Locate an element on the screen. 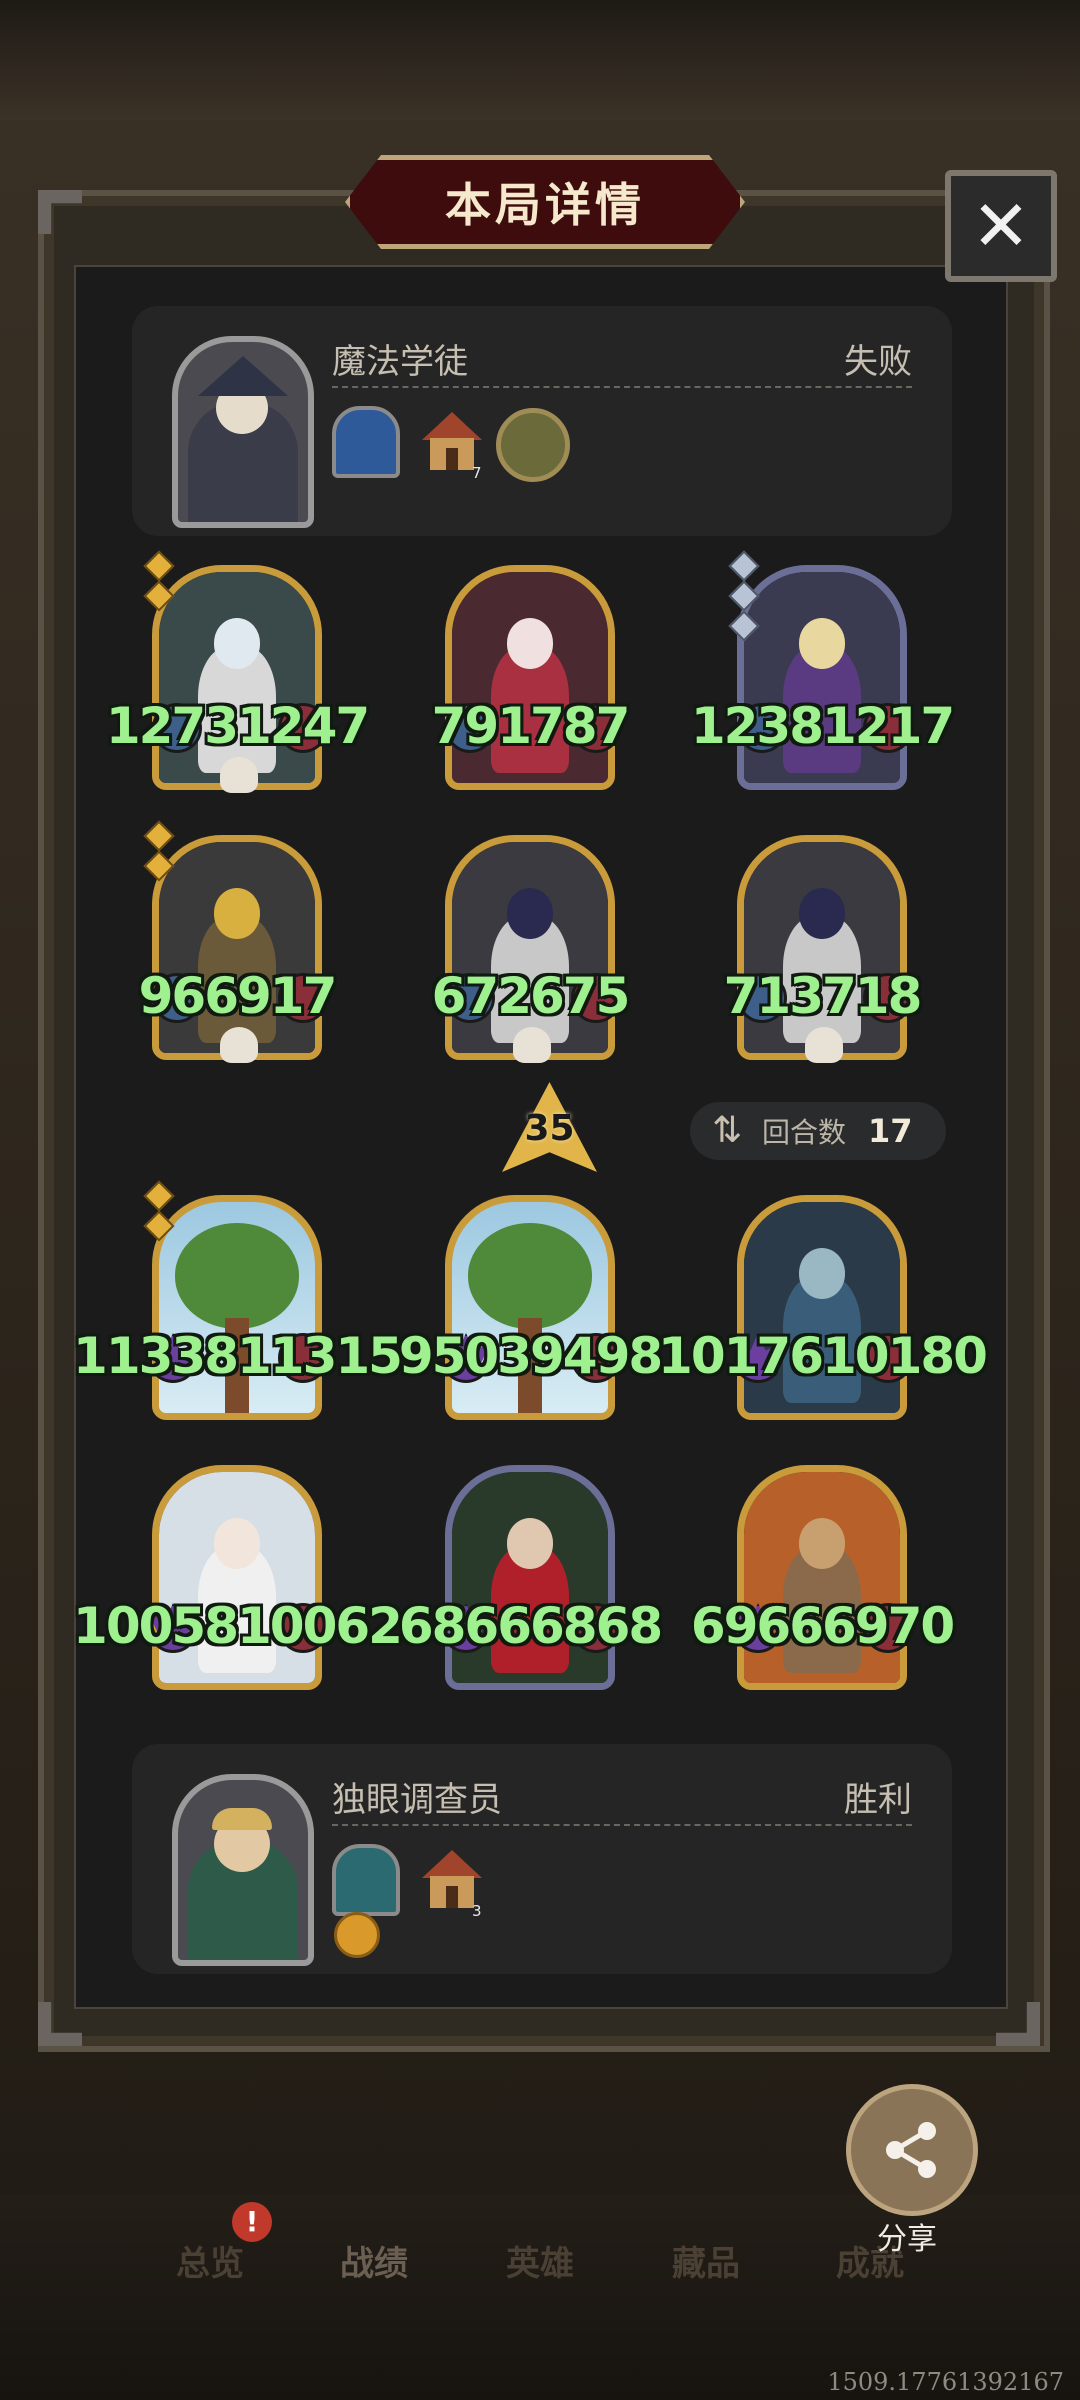 Image resolution: width=1080 pixels, height=2400 pixels. top-strip is located at coordinates (540, 60).